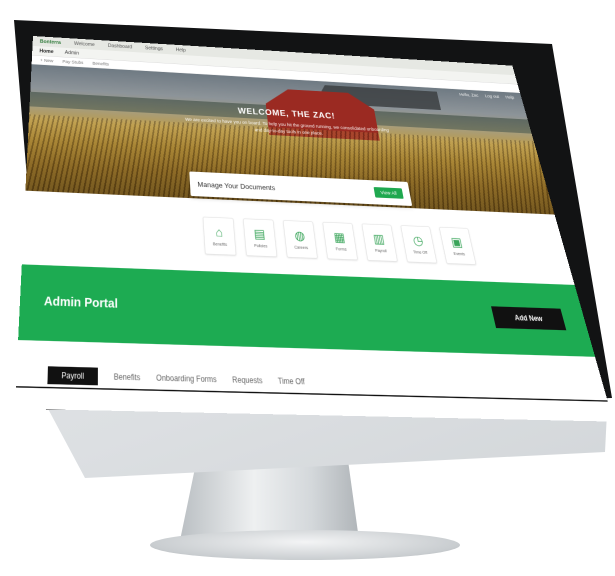 This screenshot has width=615, height=576. Describe the element at coordinates (379, 238) in the screenshot. I see `payroll-icon: ▥` at that location.